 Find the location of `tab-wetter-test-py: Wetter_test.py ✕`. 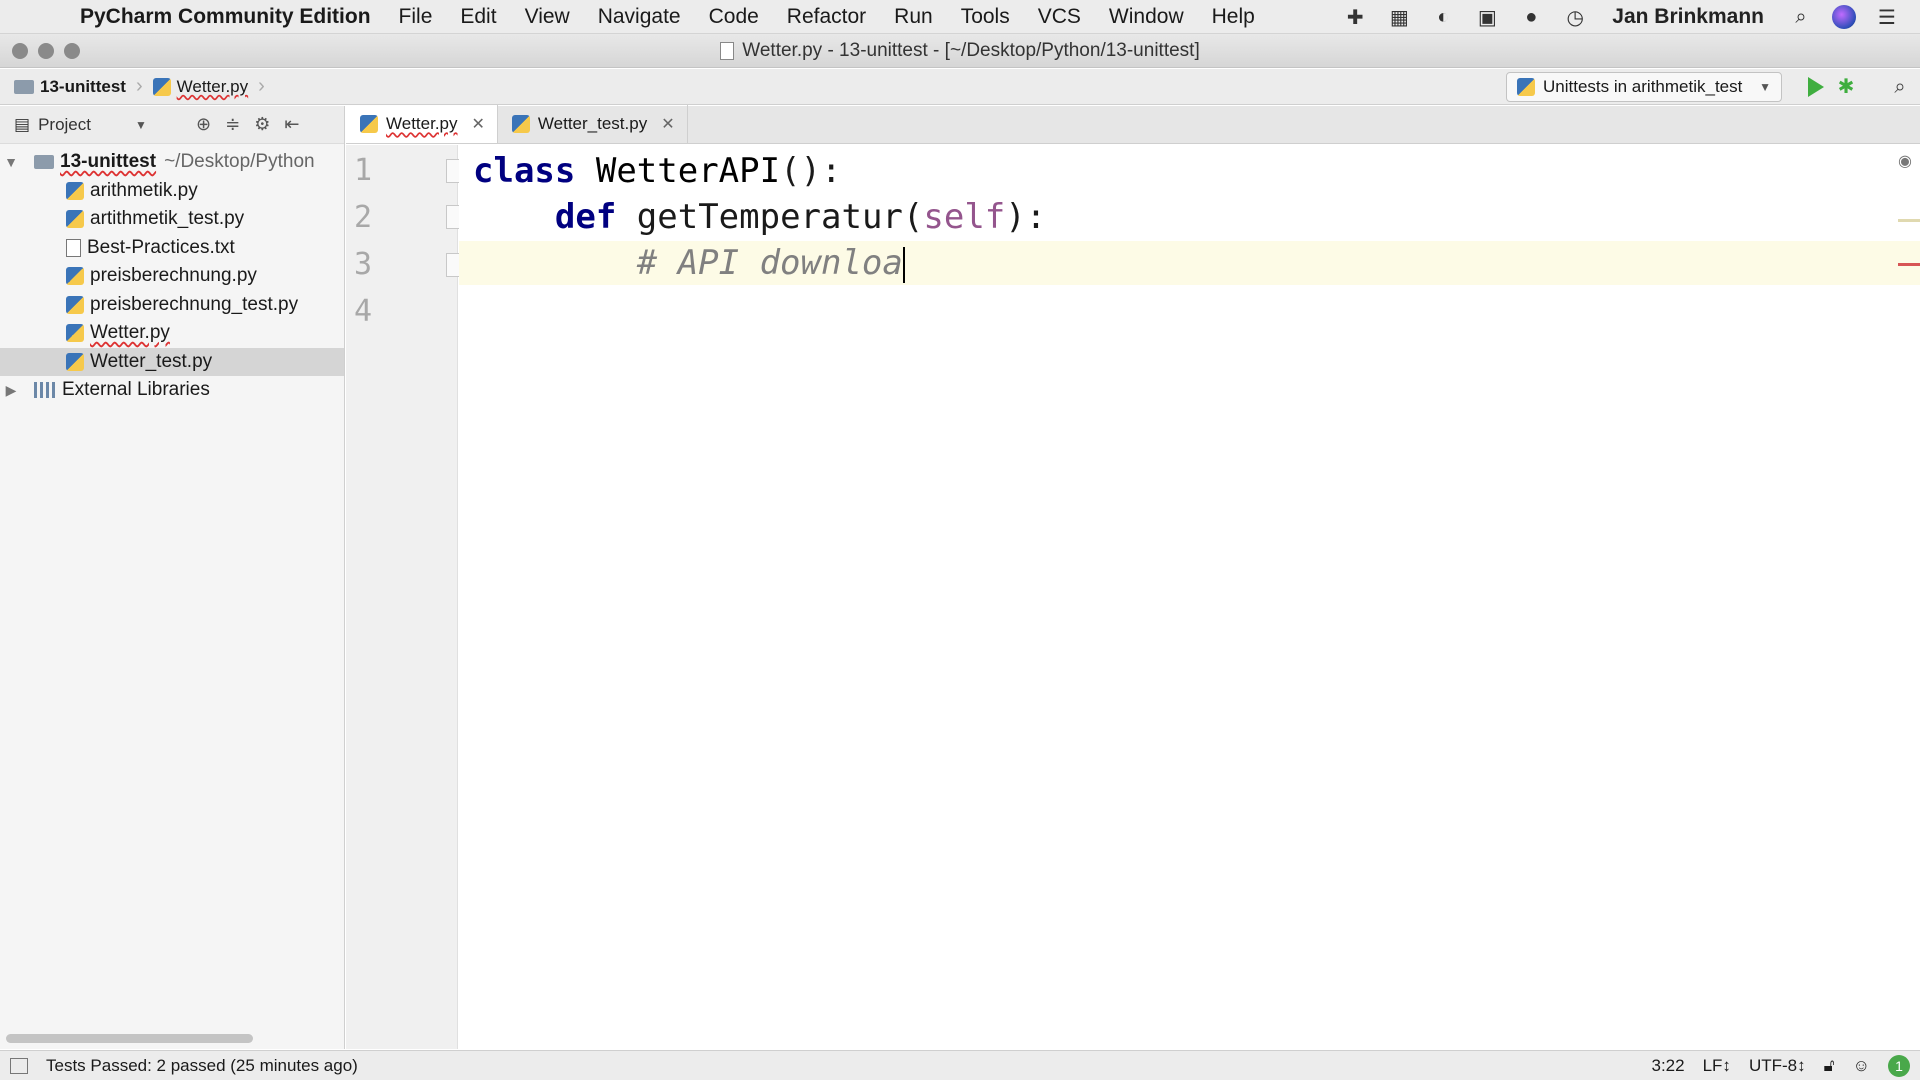

tab-wetter-test-py: Wetter_test.py ✕ is located at coordinates (593, 124).